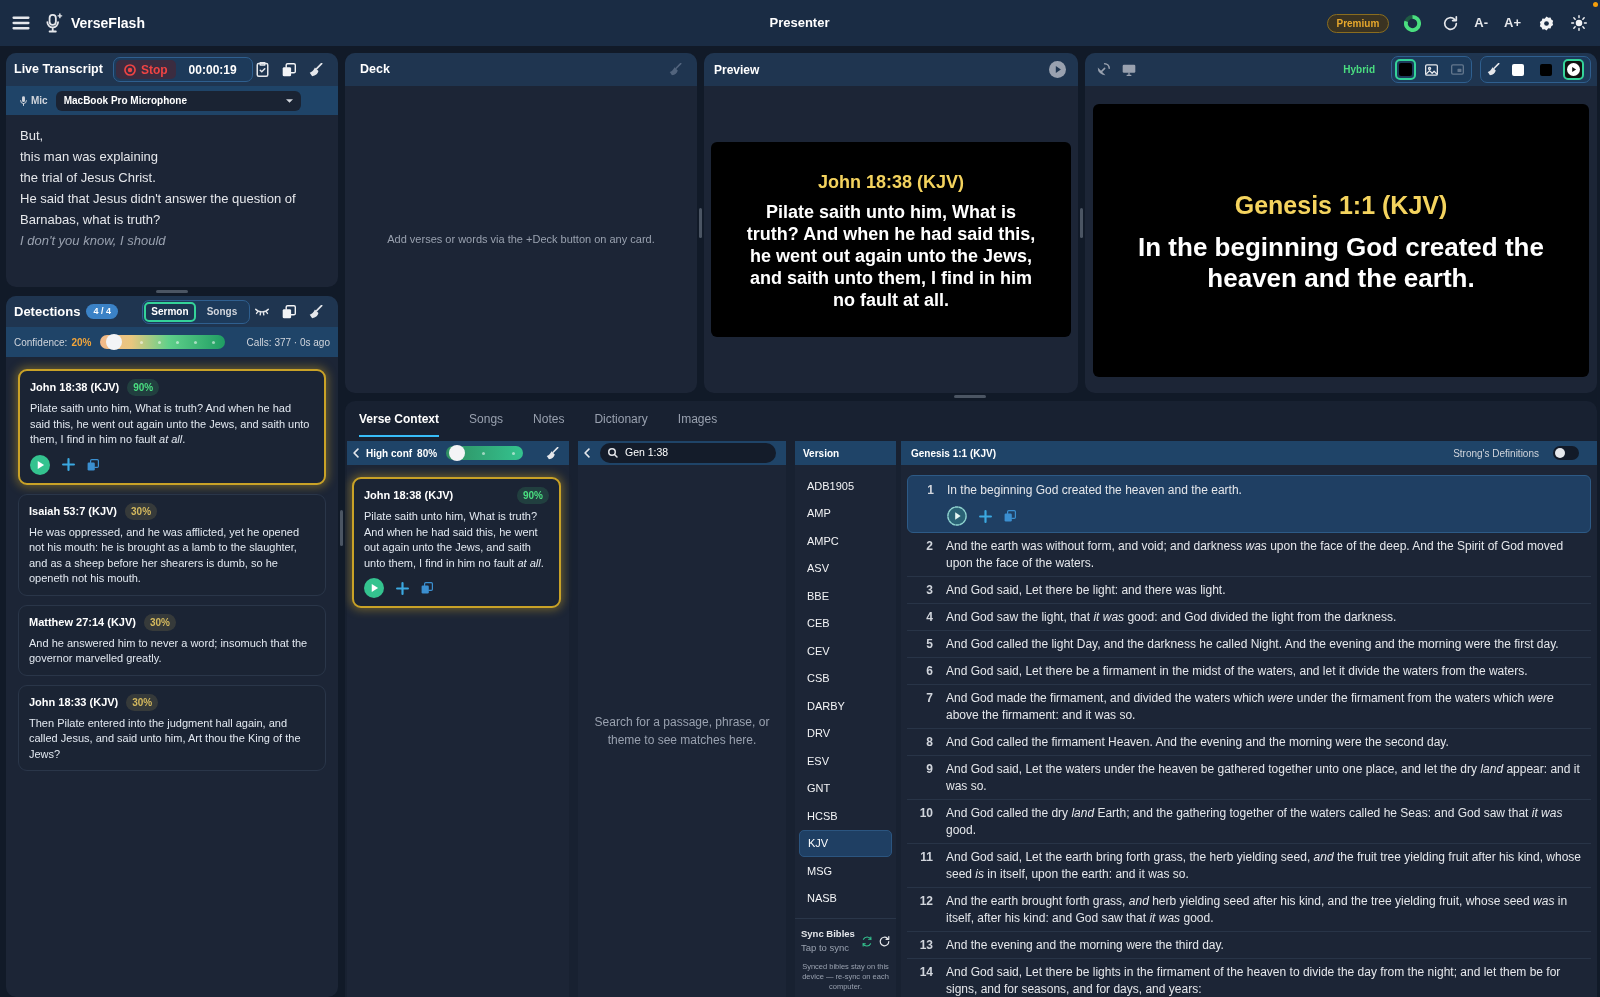 The image size is (1600, 997). What do you see at coordinates (1249, 910) in the screenshot?
I see `verse-row: 12 And the earth brought forth grass, and herb yielding seed after his kind, and the tree yielding fruit, whose seed was in itself, after his kind: and God saw that it was good.` at bounding box center [1249, 910].